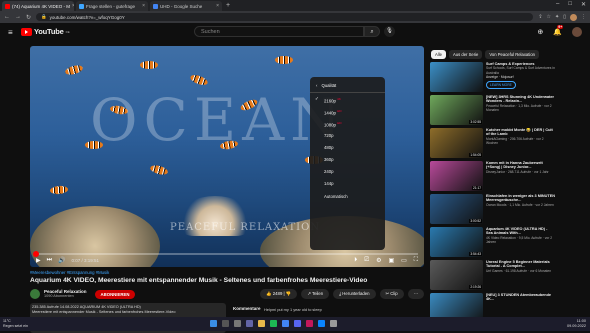 This screenshot has width=590, height=333. Describe the element at coordinates (347, 99) in the screenshot. I see `quality-option: 2160p 4K` at that location.